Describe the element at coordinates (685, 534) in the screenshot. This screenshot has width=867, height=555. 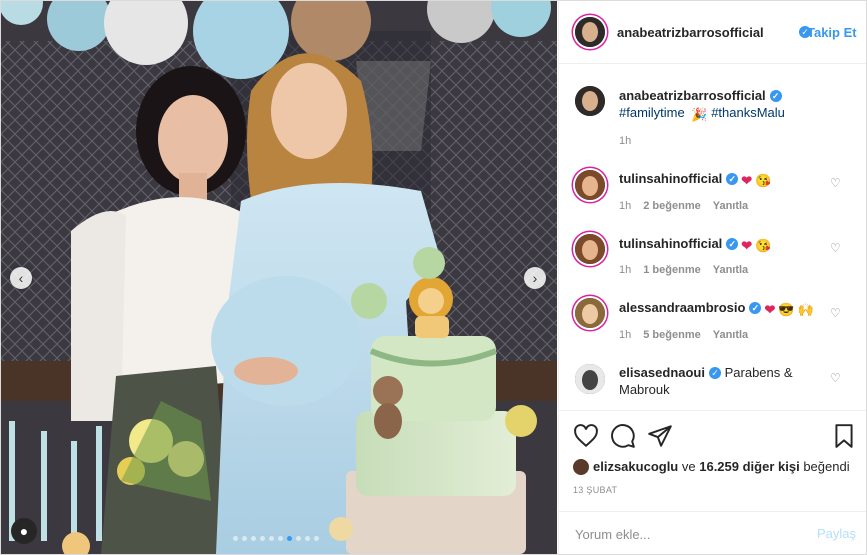
I see `comment-input` at that location.